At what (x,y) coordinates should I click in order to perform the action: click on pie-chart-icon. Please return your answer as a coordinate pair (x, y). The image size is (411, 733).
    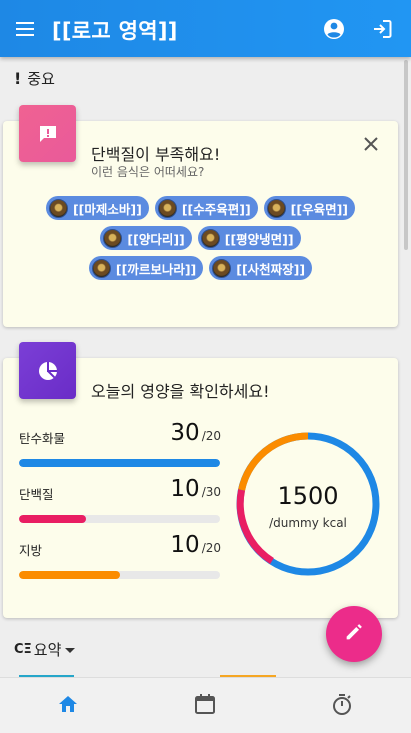
    Looking at the image, I should click on (47, 370).